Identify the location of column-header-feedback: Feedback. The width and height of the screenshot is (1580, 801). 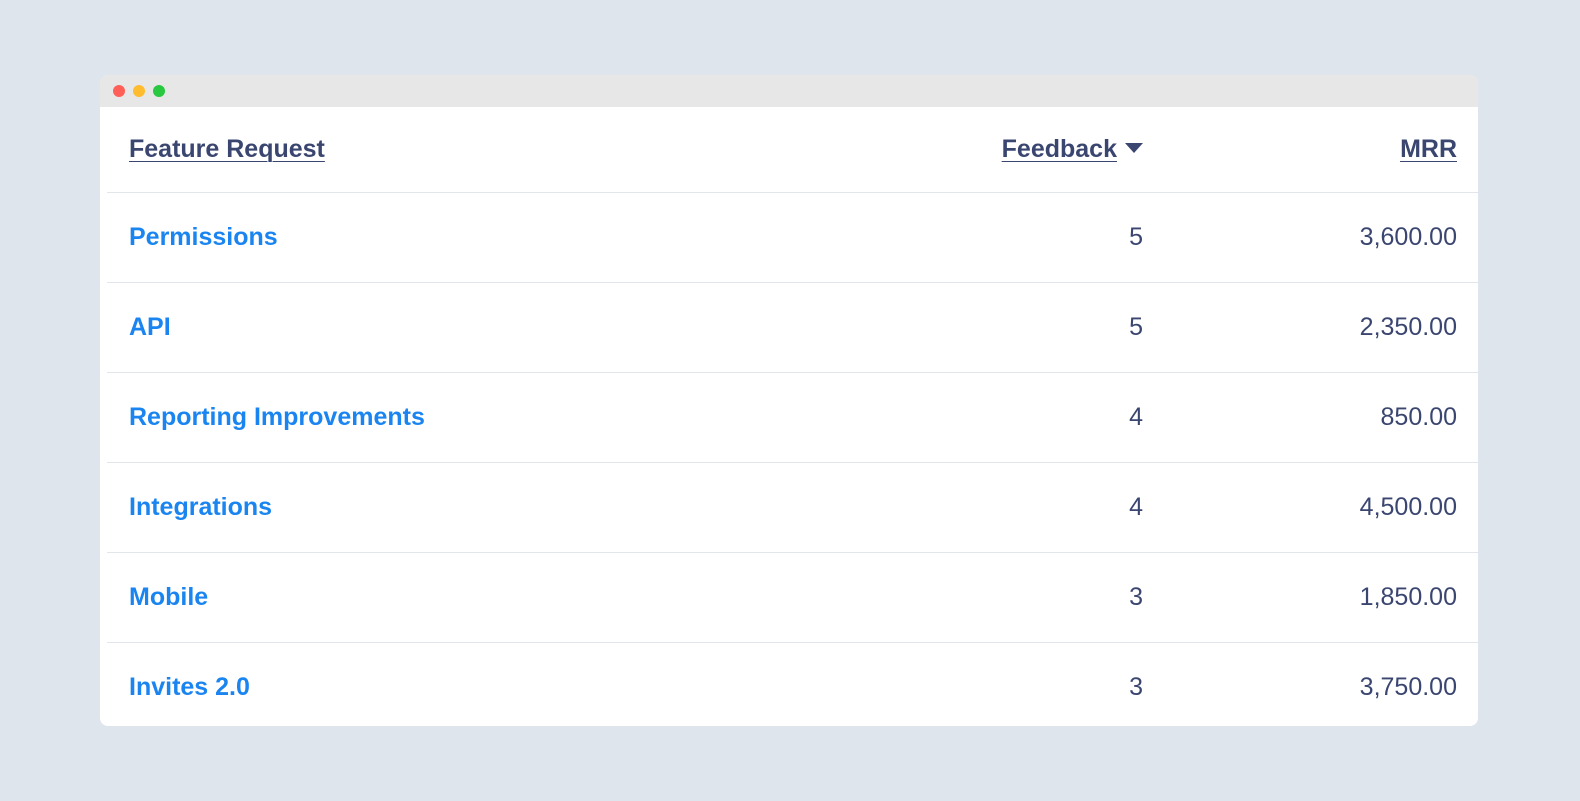
(1072, 149).